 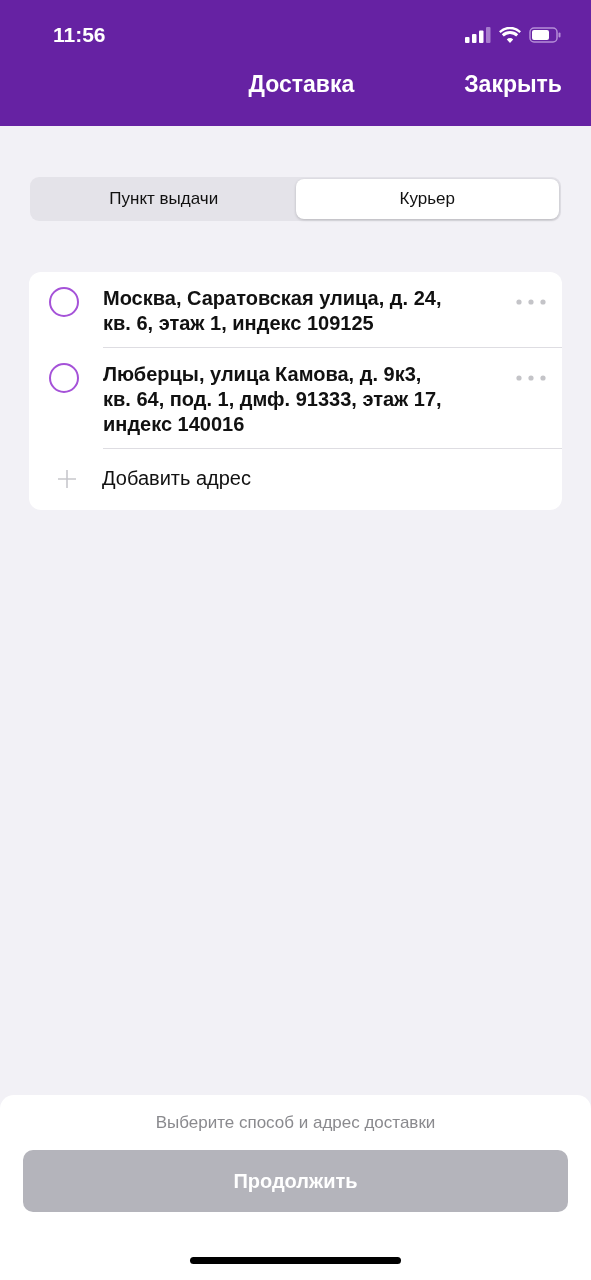 What do you see at coordinates (79, 35) in the screenshot?
I see `status-time: 11:56` at bounding box center [79, 35].